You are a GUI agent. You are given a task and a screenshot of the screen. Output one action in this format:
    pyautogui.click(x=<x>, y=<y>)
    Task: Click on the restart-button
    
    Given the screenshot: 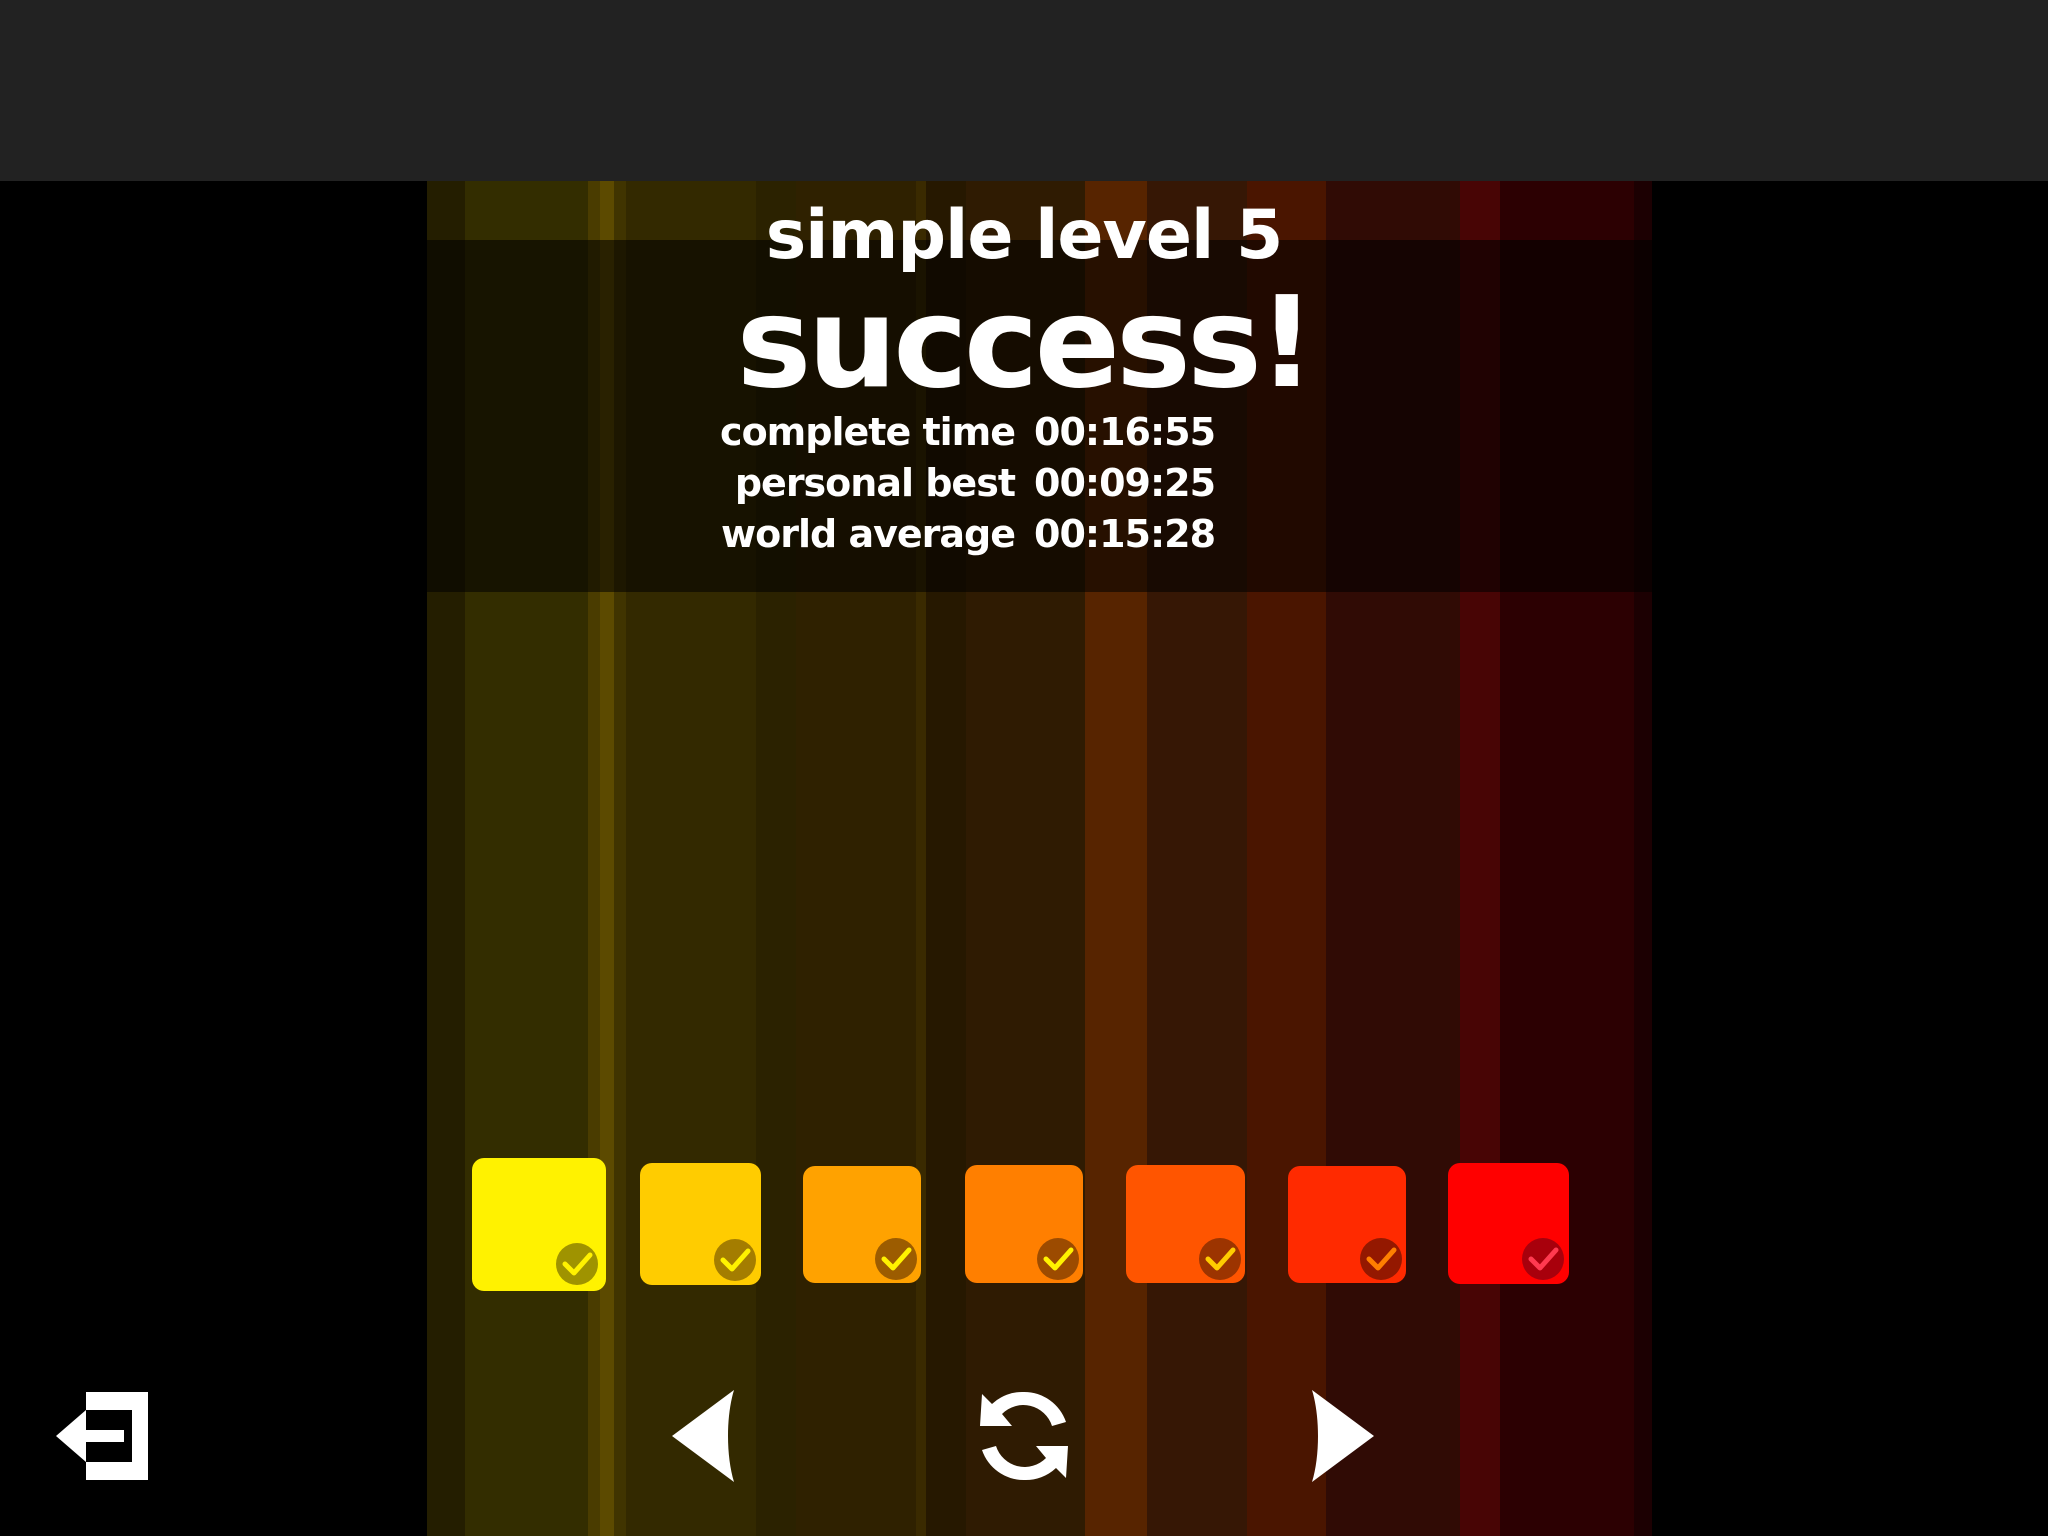 What is the action you would take?
    pyautogui.click(x=1024, y=1436)
    